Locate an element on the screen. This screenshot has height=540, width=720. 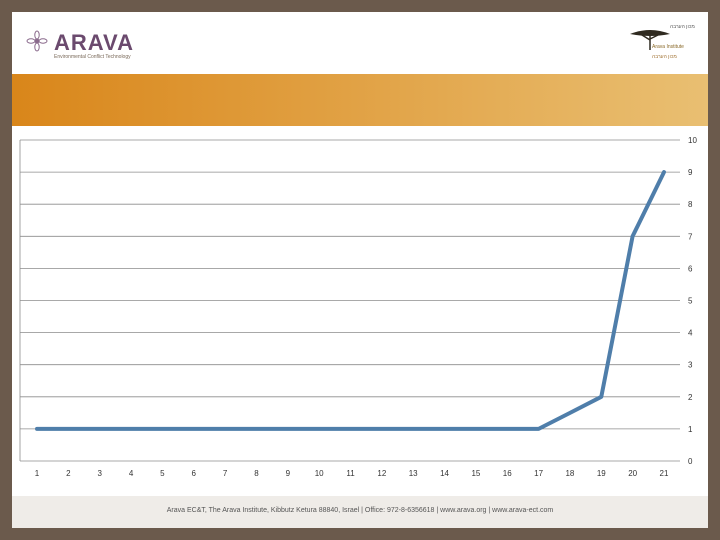
x-tick-label: 18 is located at coordinates (569, 473).